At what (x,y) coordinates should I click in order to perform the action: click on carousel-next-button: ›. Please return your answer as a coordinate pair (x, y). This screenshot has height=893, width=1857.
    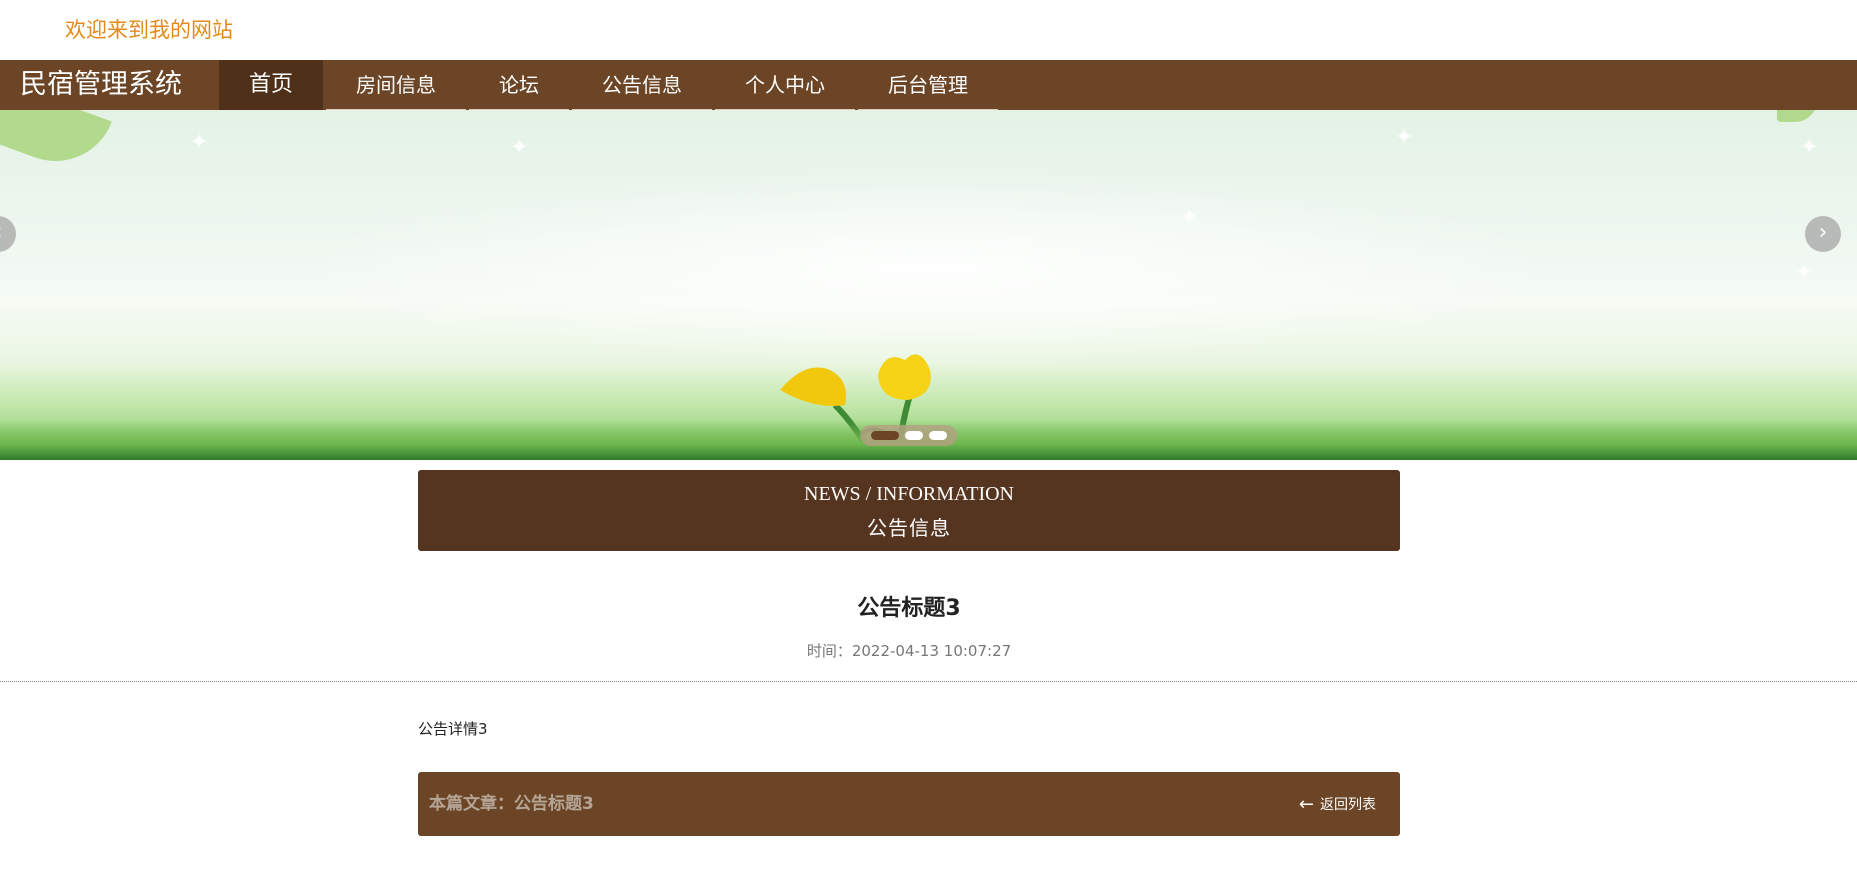
    Looking at the image, I should click on (1823, 234).